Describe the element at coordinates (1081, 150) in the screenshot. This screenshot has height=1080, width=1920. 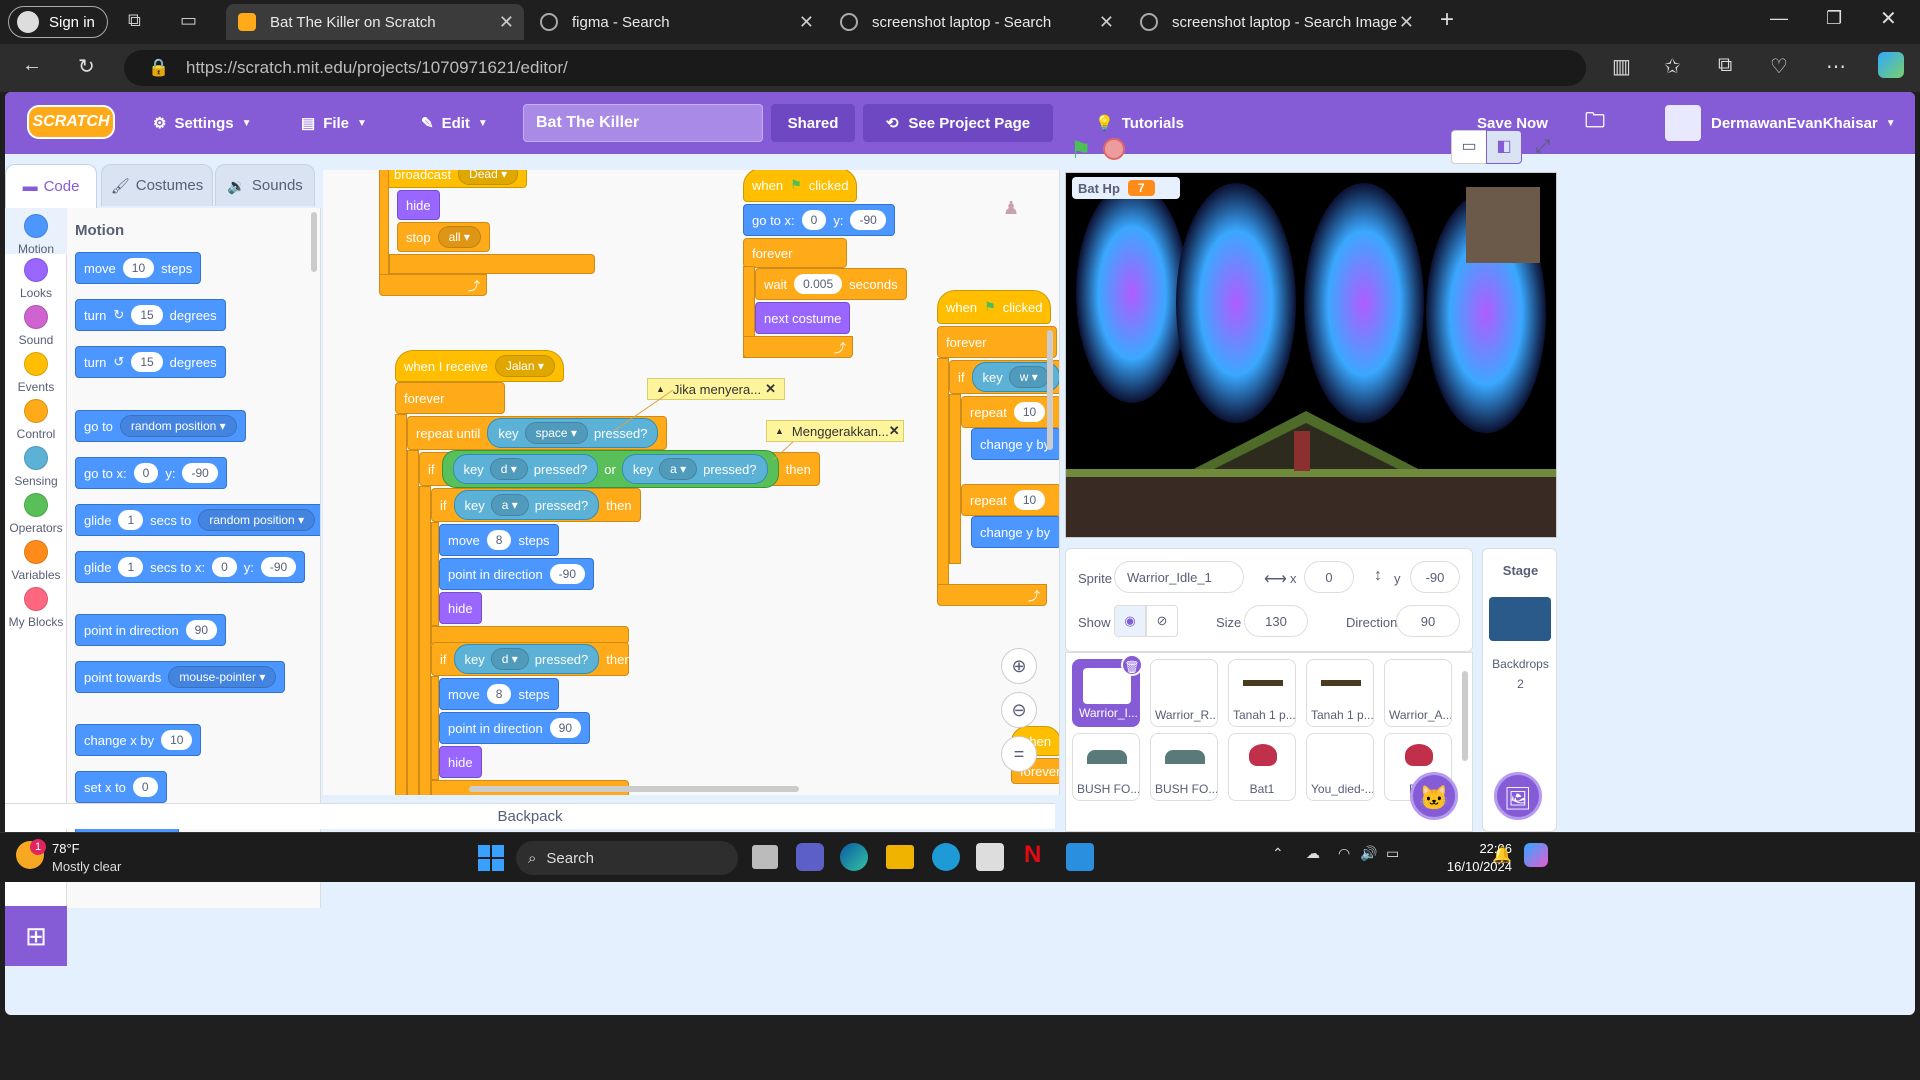
I see `green-flag-button: ⚑` at that location.